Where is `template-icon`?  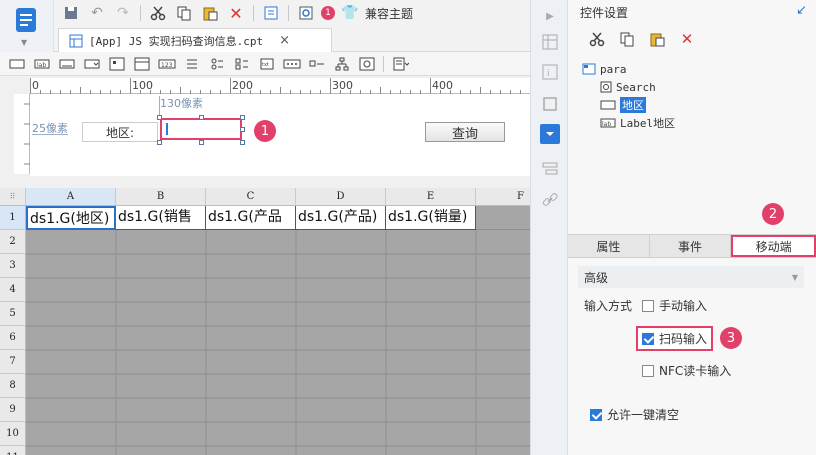
template-icon is located at coordinates (271, 13).